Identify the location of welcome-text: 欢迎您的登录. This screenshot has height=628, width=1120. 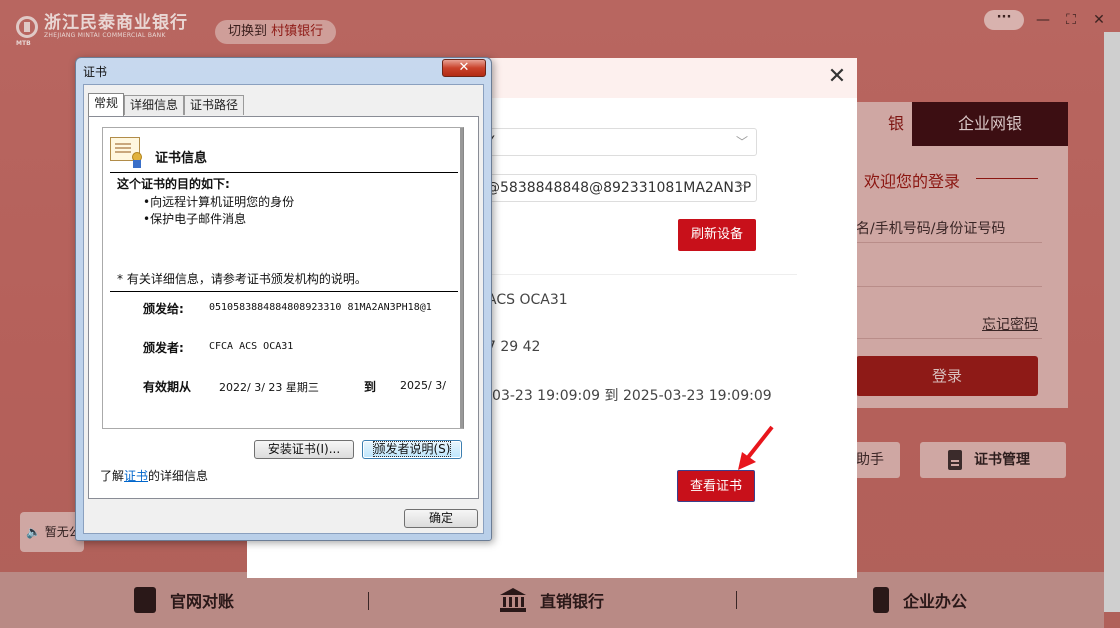
(912, 181).